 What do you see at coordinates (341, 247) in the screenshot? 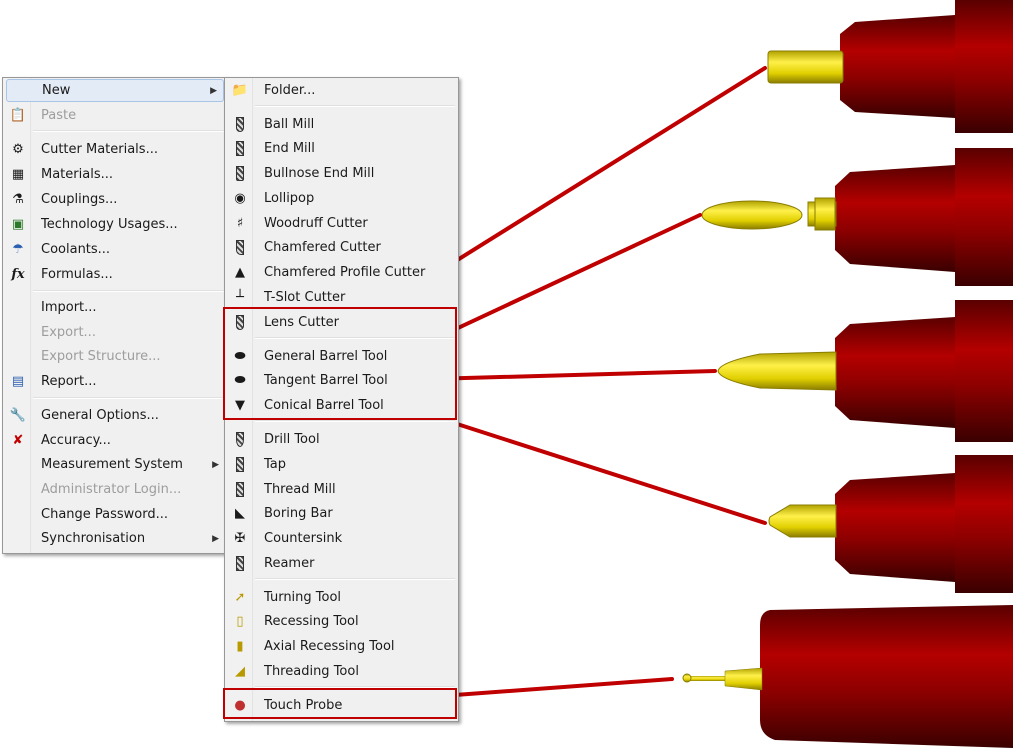
I see `submenu-item-chamfered-cutter: Chamfered Cutter` at bounding box center [341, 247].